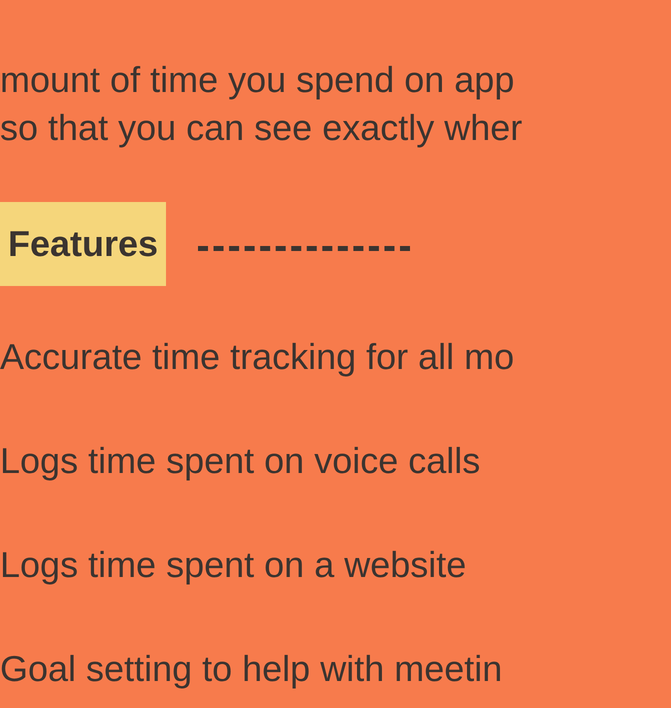  What do you see at coordinates (257, 357) in the screenshot?
I see `feature-item: Accurate time tracking for all mo` at bounding box center [257, 357].